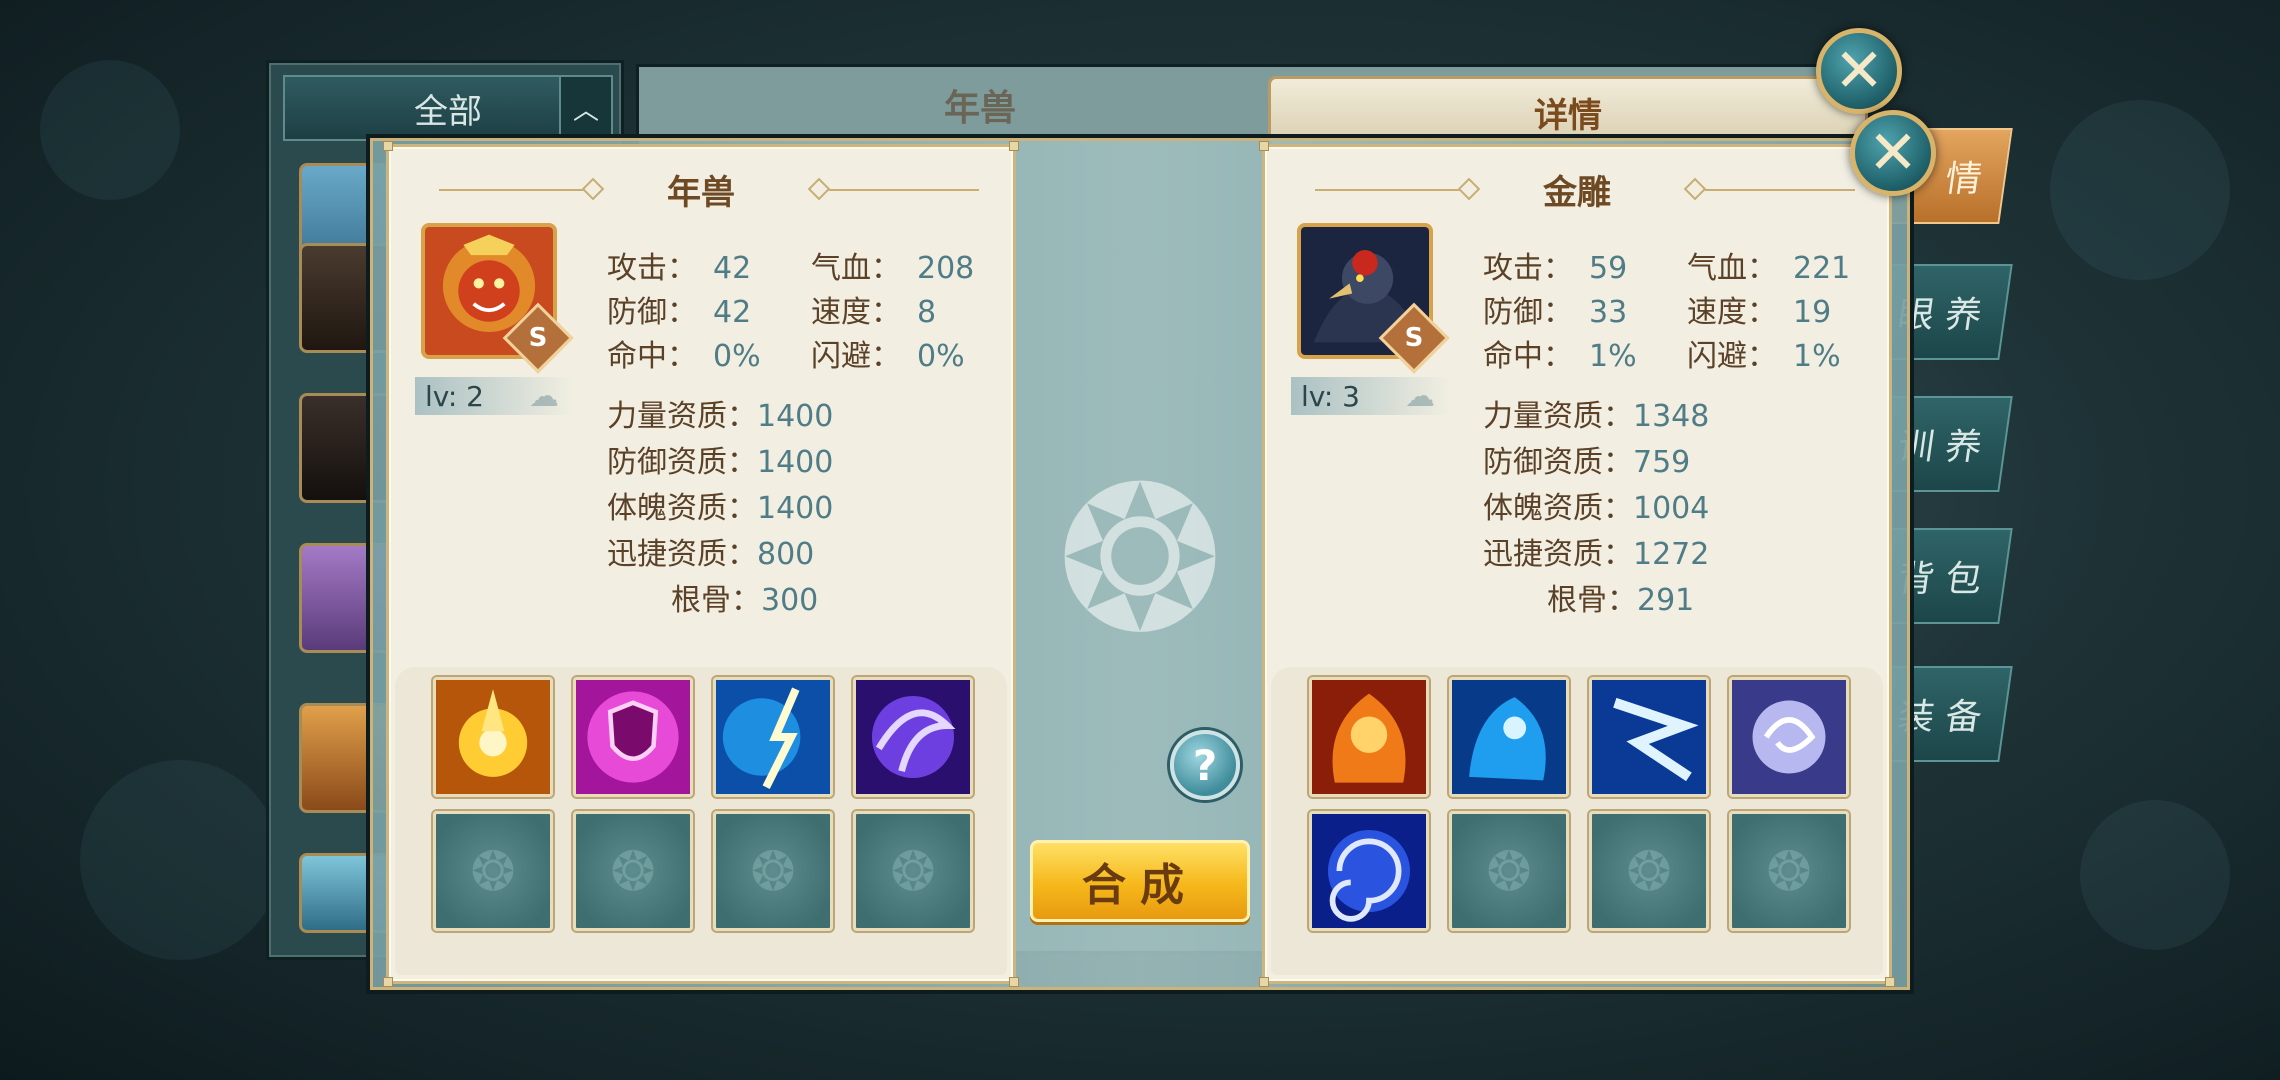  Describe the element at coordinates (979, 108) in the screenshot. I see `bg-pet-name: 年兽` at that location.